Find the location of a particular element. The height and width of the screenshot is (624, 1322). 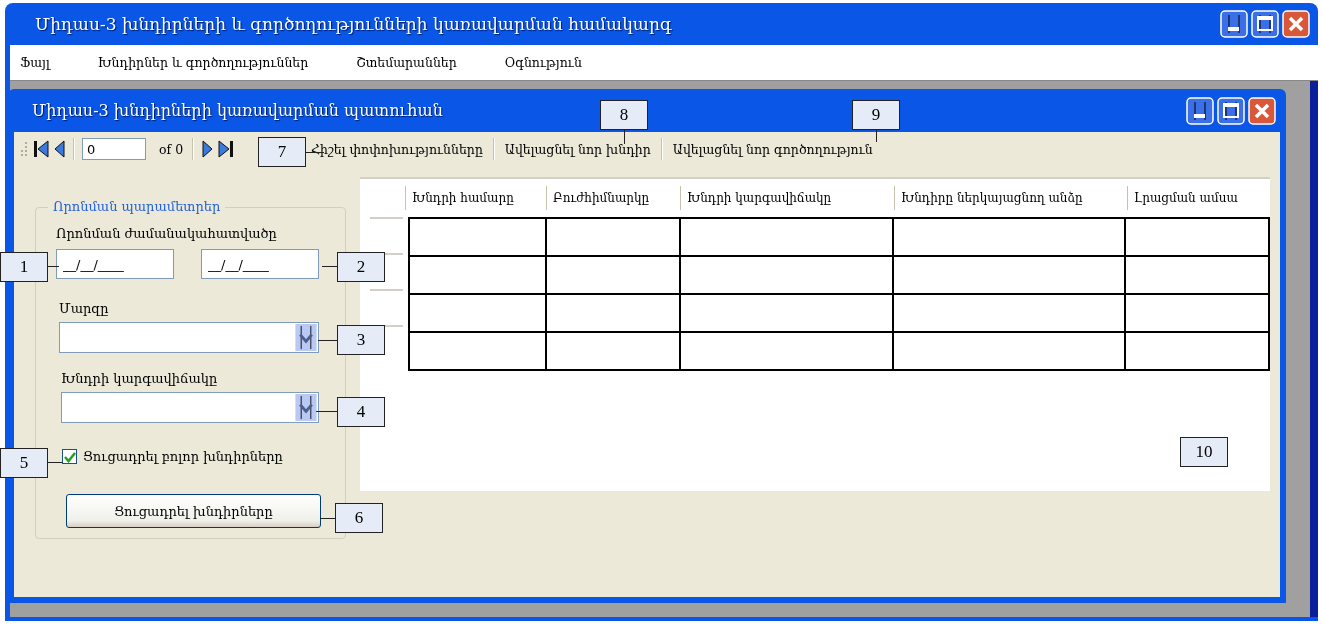

grip-icon is located at coordinates (24, 149).